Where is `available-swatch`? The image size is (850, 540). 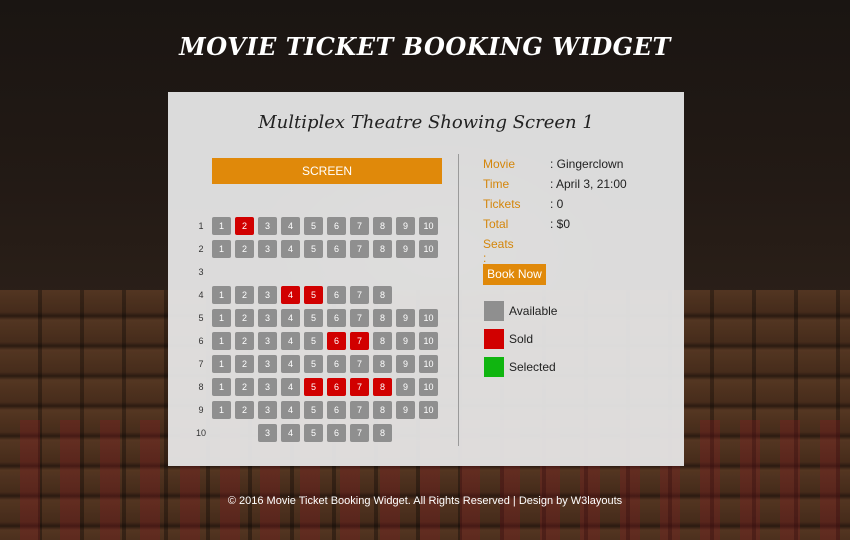
available-swatch is located at coordinates (494, 311).